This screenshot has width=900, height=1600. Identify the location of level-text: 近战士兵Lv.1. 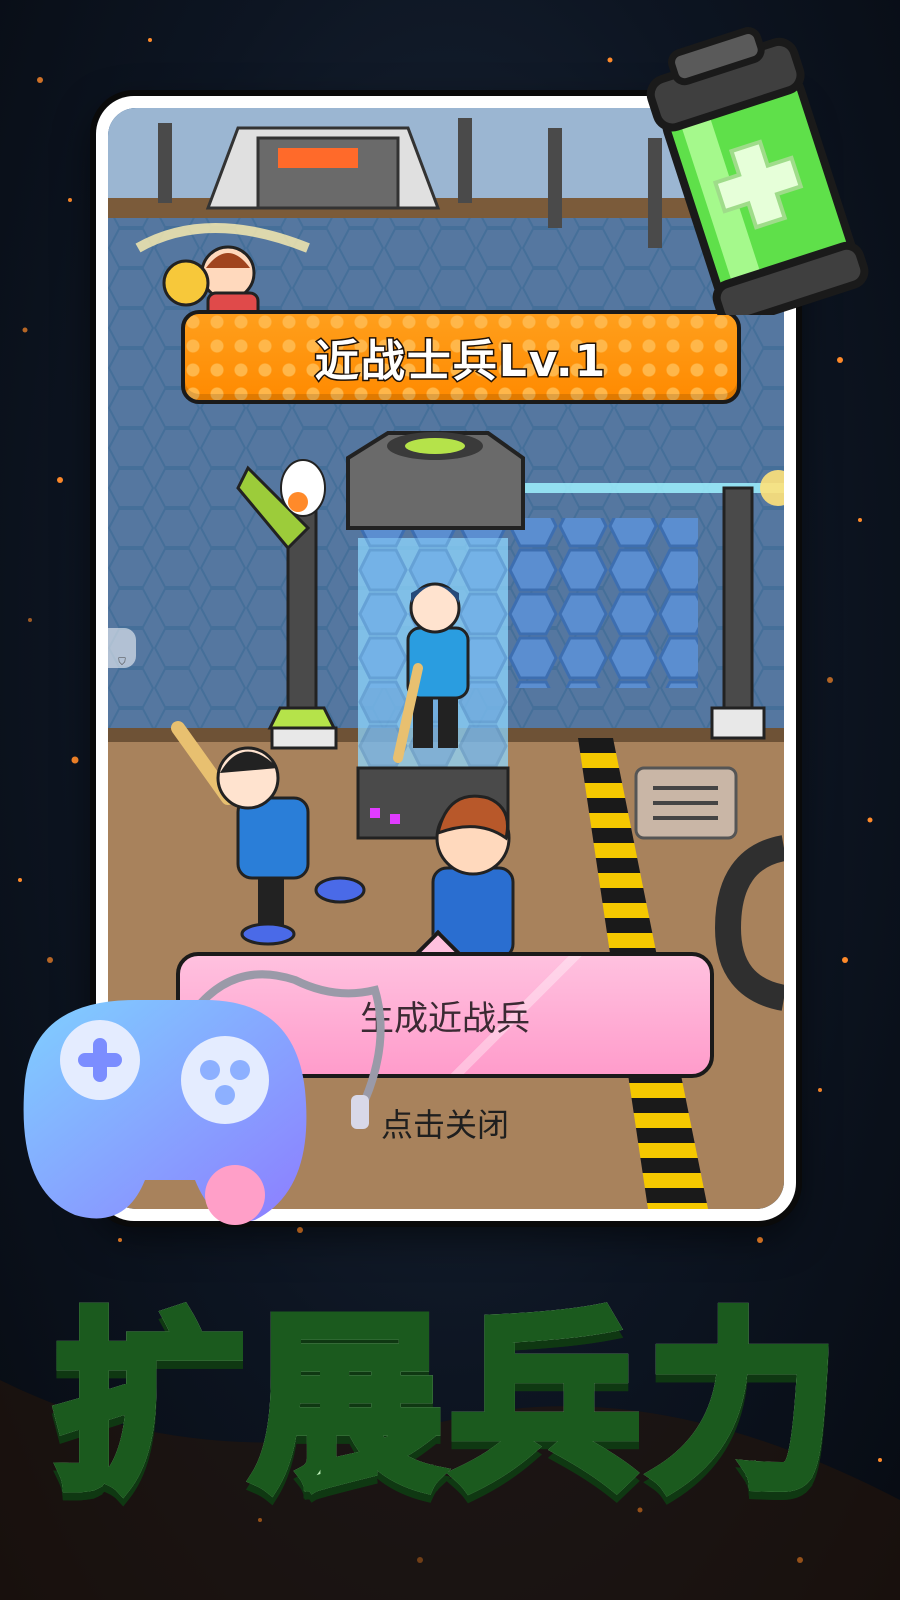
(460, 362).